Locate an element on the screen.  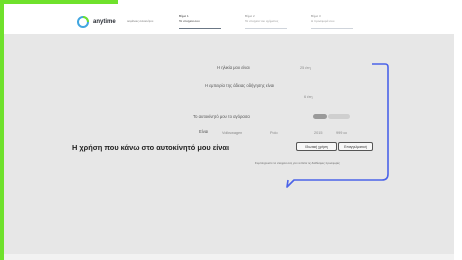
step-3-bar is located at coordinates (332, 28).